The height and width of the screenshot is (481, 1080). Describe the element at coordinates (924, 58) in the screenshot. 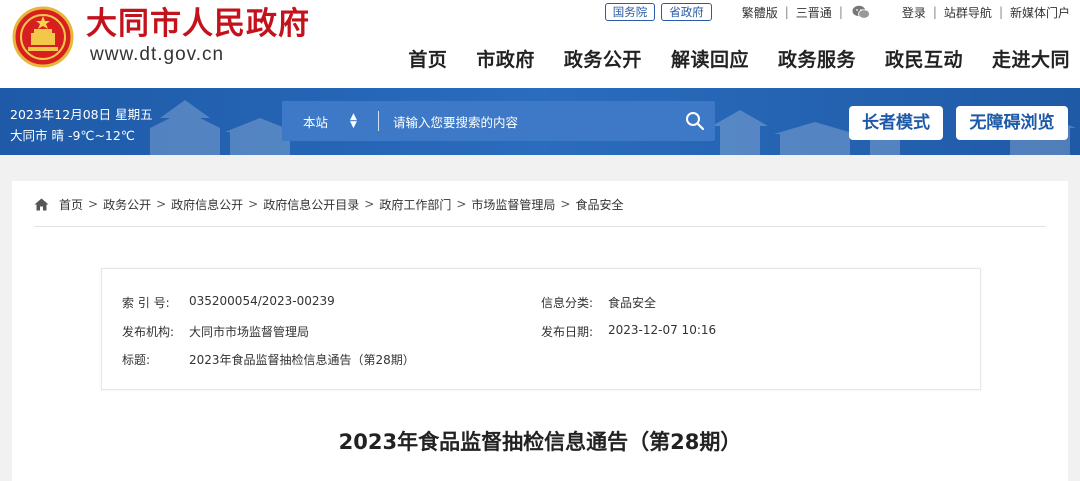

I see `nav-interaction: 政民互动` at that location.